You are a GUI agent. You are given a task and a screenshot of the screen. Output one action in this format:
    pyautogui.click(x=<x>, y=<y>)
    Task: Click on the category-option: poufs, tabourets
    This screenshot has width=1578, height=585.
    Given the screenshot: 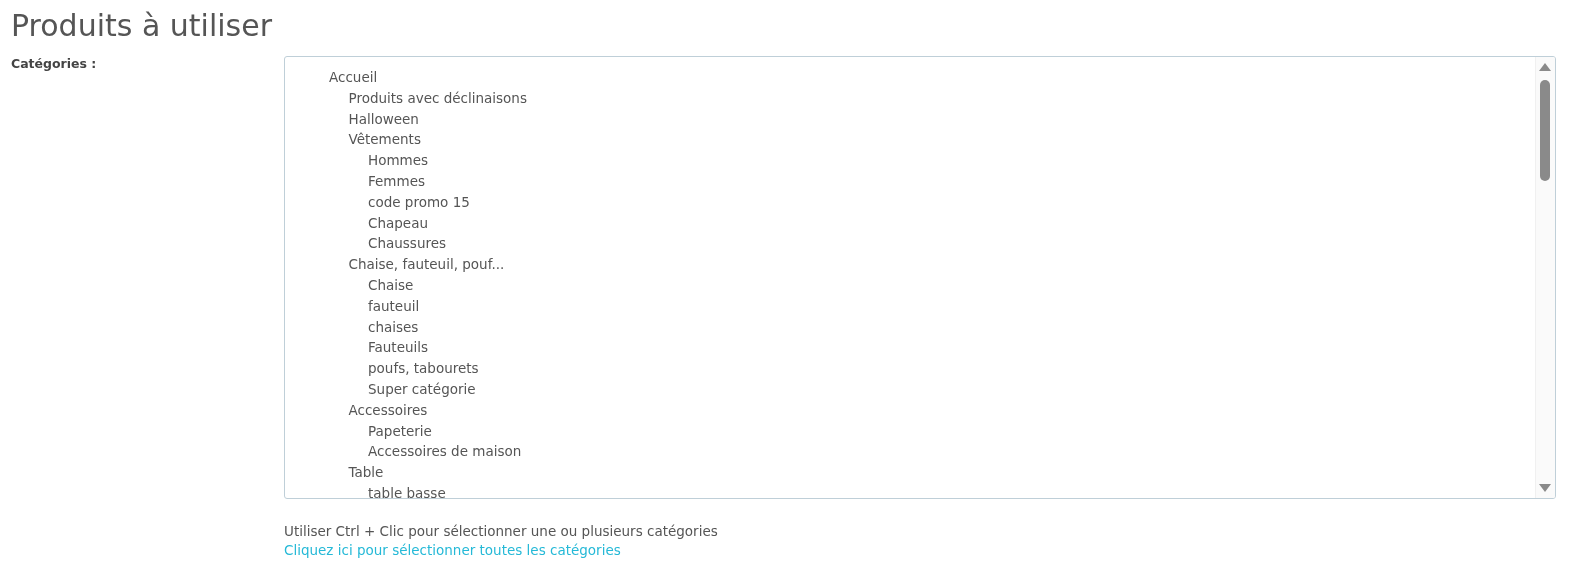 What is the action you would take?
    pyautogui.click(x=423, y=368)
    